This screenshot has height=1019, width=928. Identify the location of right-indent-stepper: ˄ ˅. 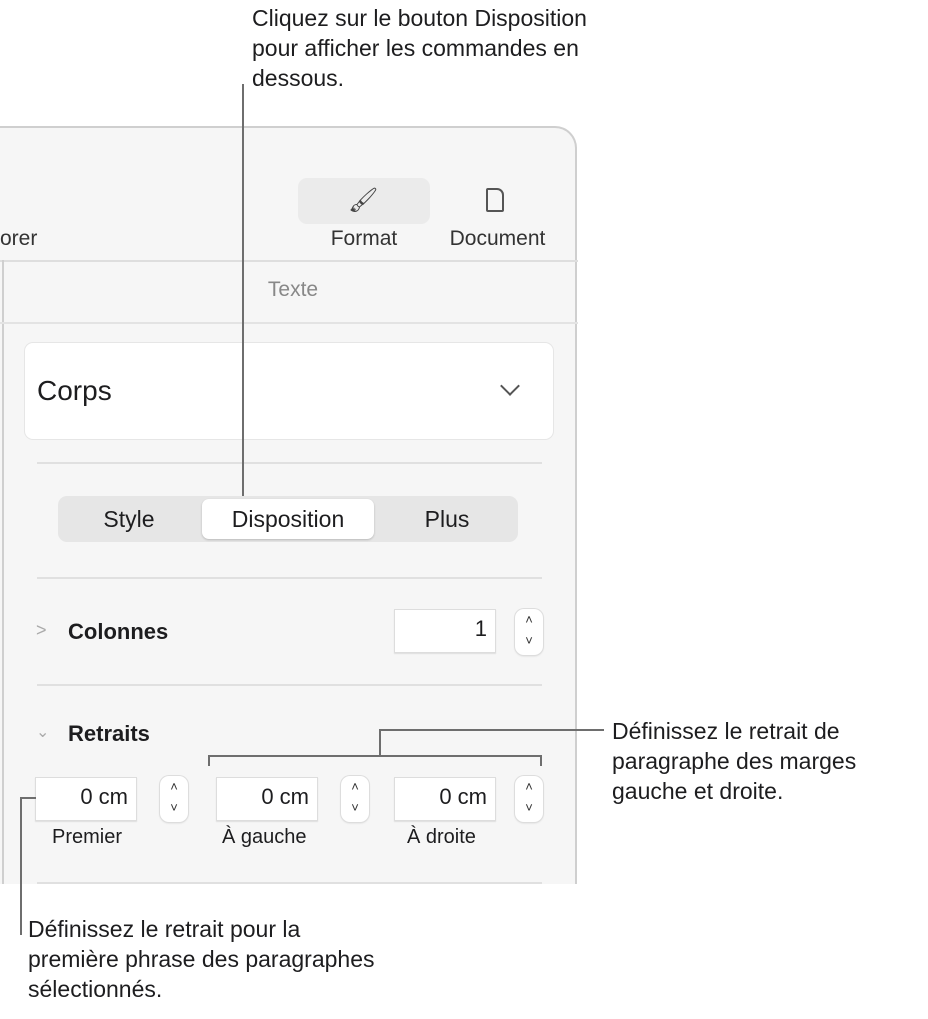
(529, 799).